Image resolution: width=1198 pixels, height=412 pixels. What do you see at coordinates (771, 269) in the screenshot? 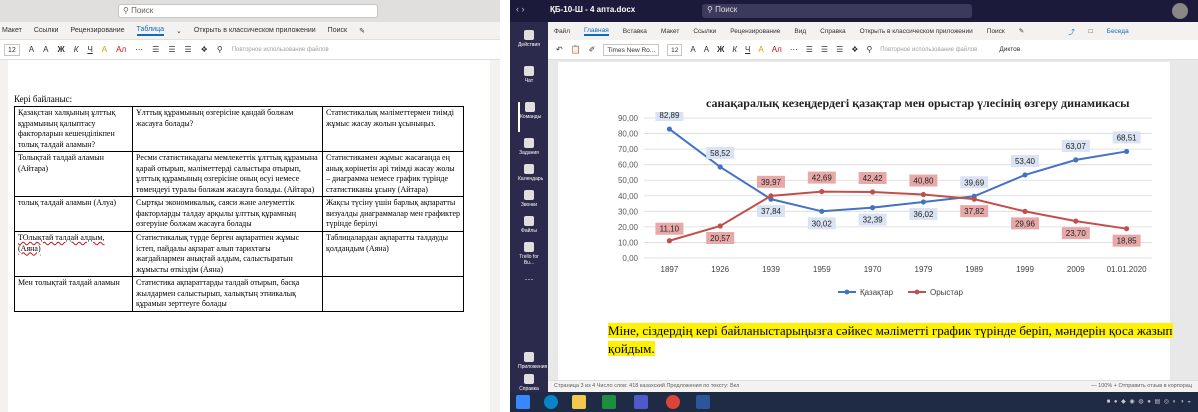
I see `x-tick-label: 1939` at bounding box center [771, 269].